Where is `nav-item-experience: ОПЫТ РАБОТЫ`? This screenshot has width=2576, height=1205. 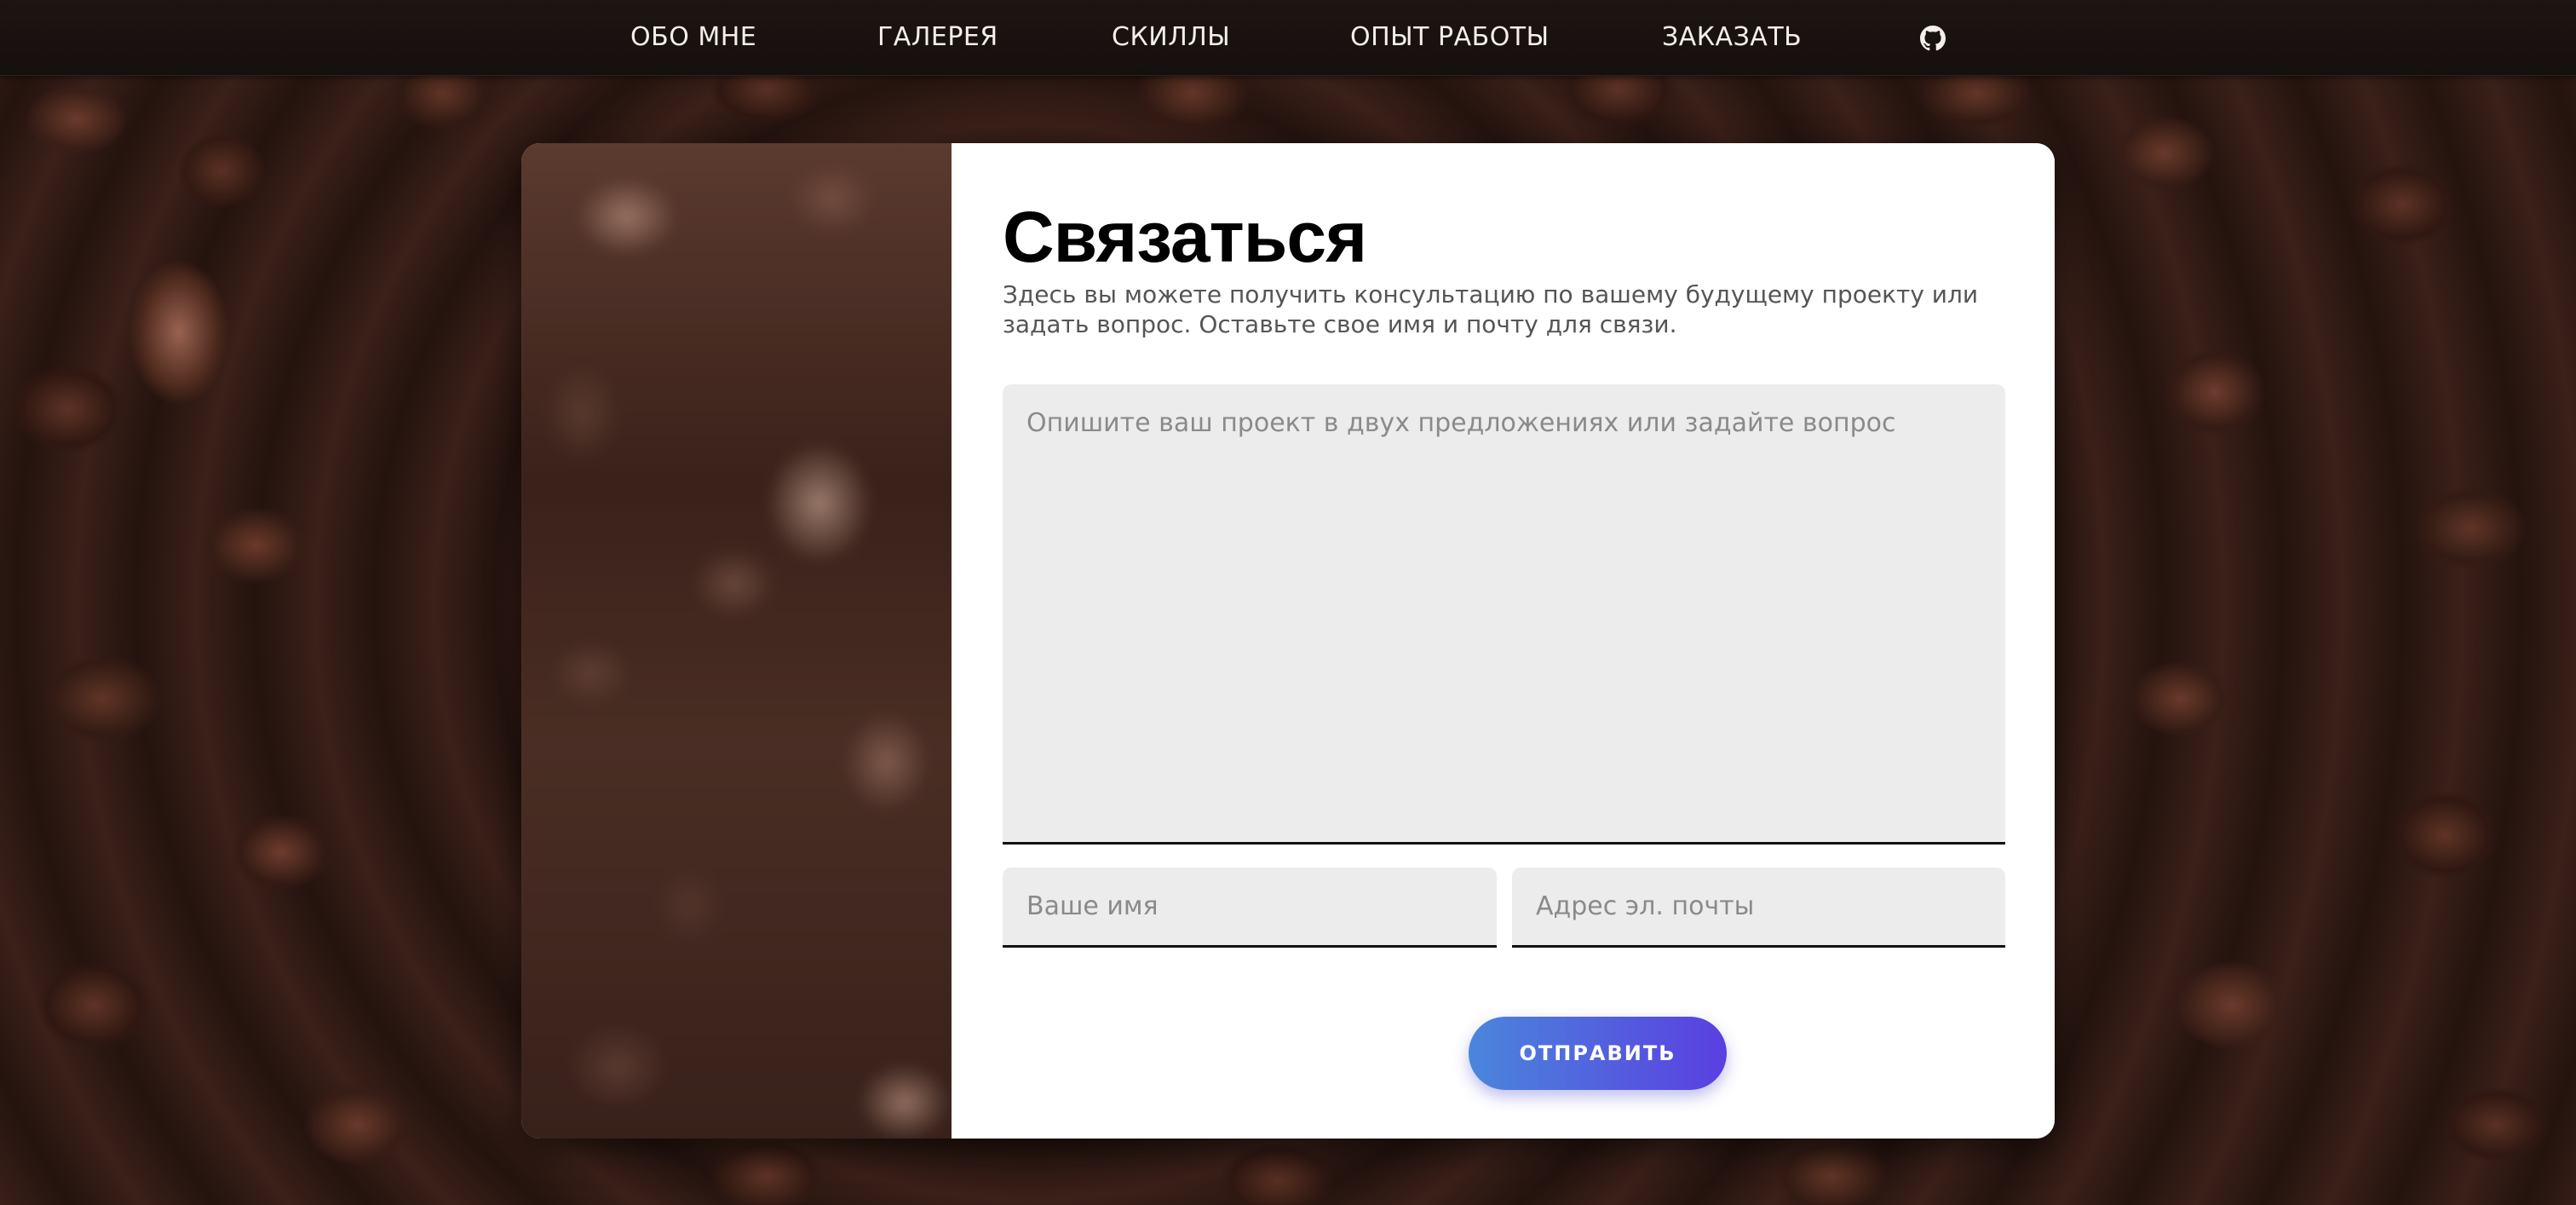
nav-item-experience: ОПЫТ РАБОТЫ is located at coordinates (1450, 37).